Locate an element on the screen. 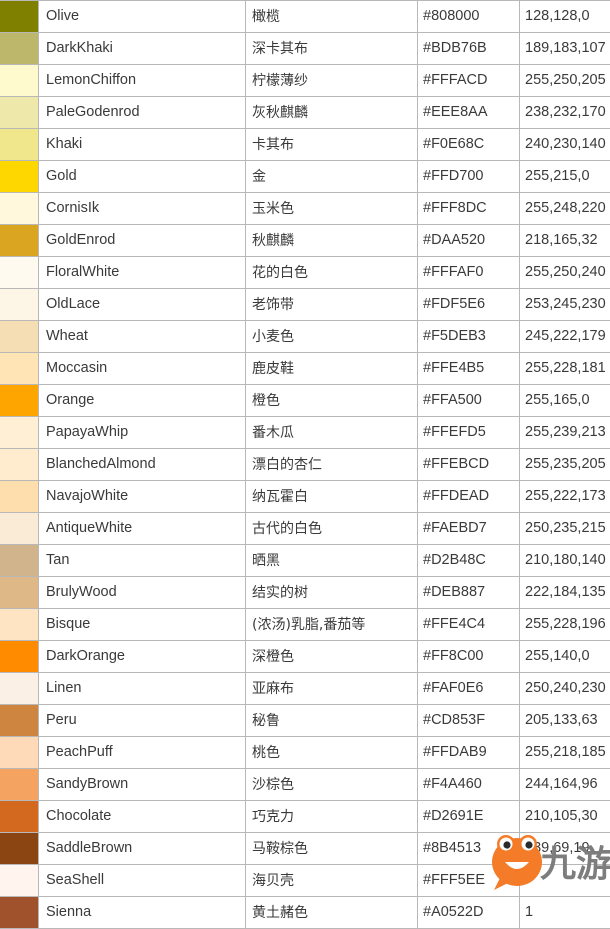 The image size is (610, 929). table-row: Khaki卡其布#F0E68C240,230,140 is located at coordinates (305, 145).